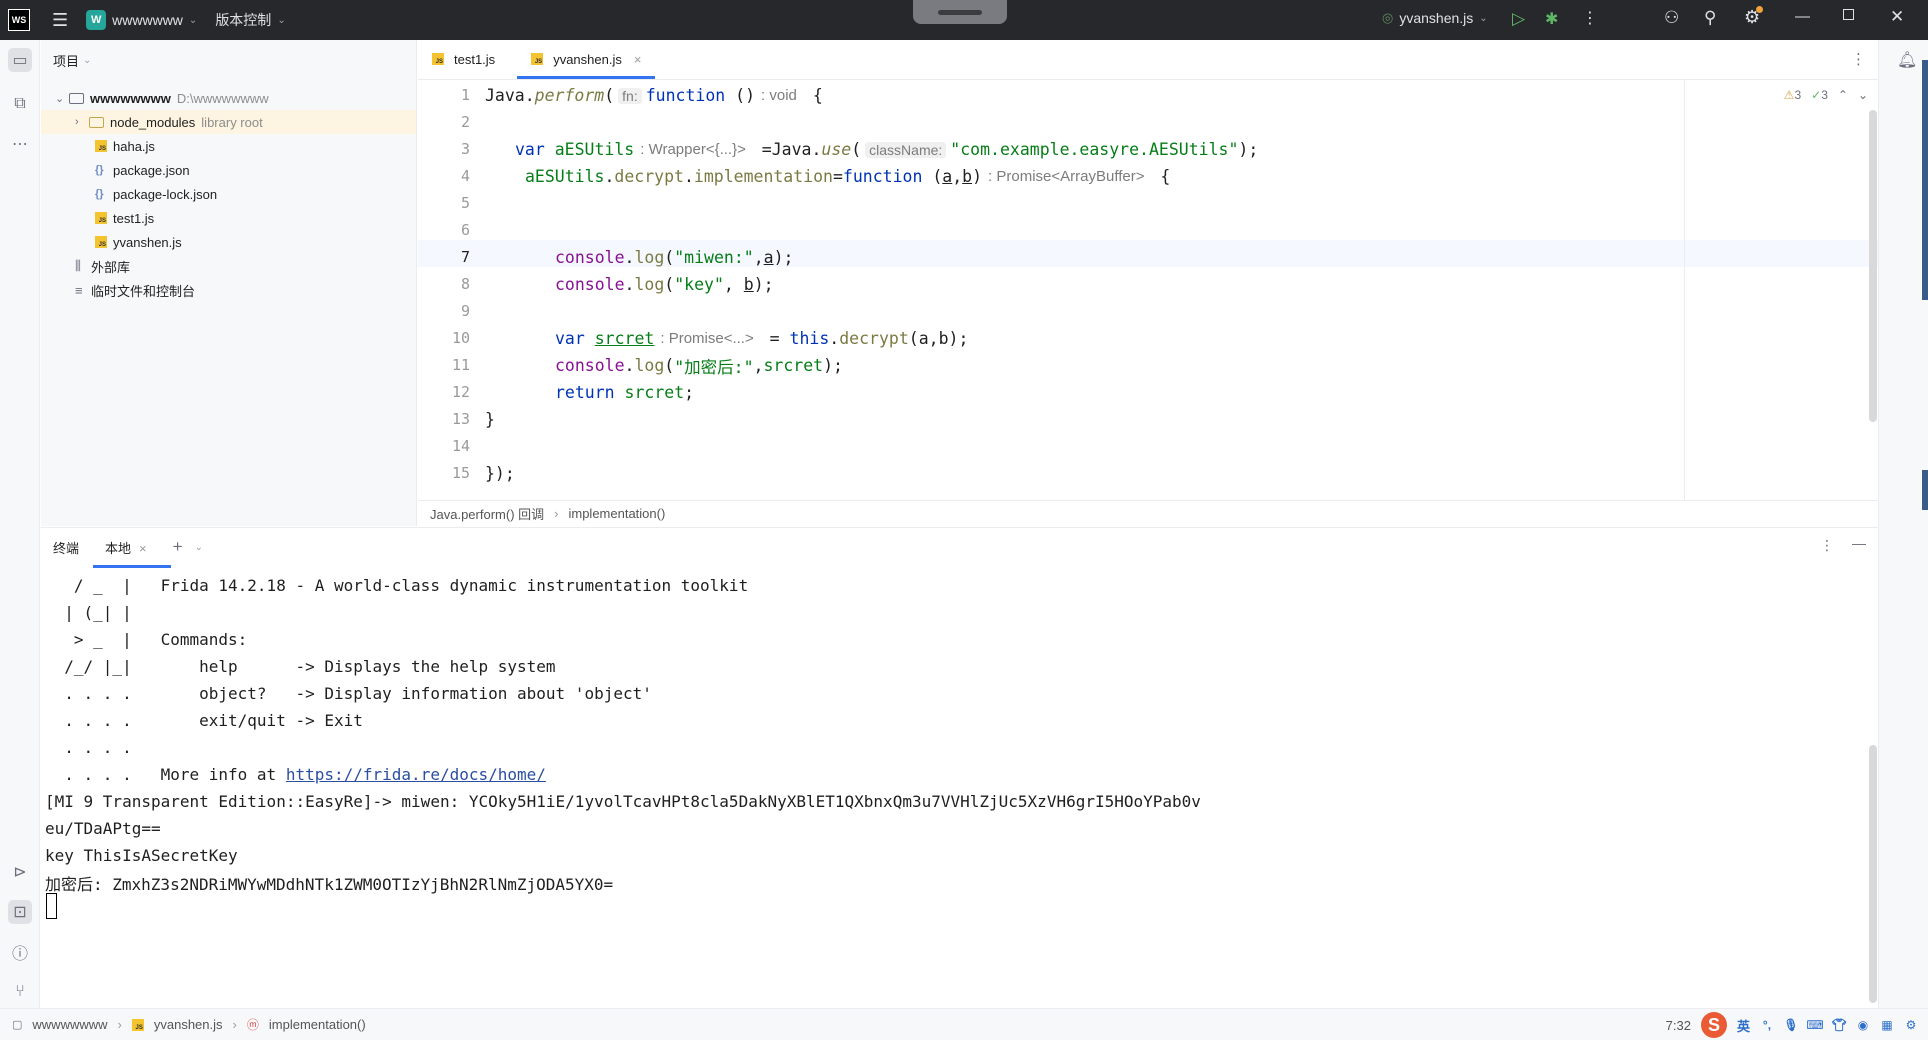  I want to click on code-line: return srcret;, so click(624, 392).